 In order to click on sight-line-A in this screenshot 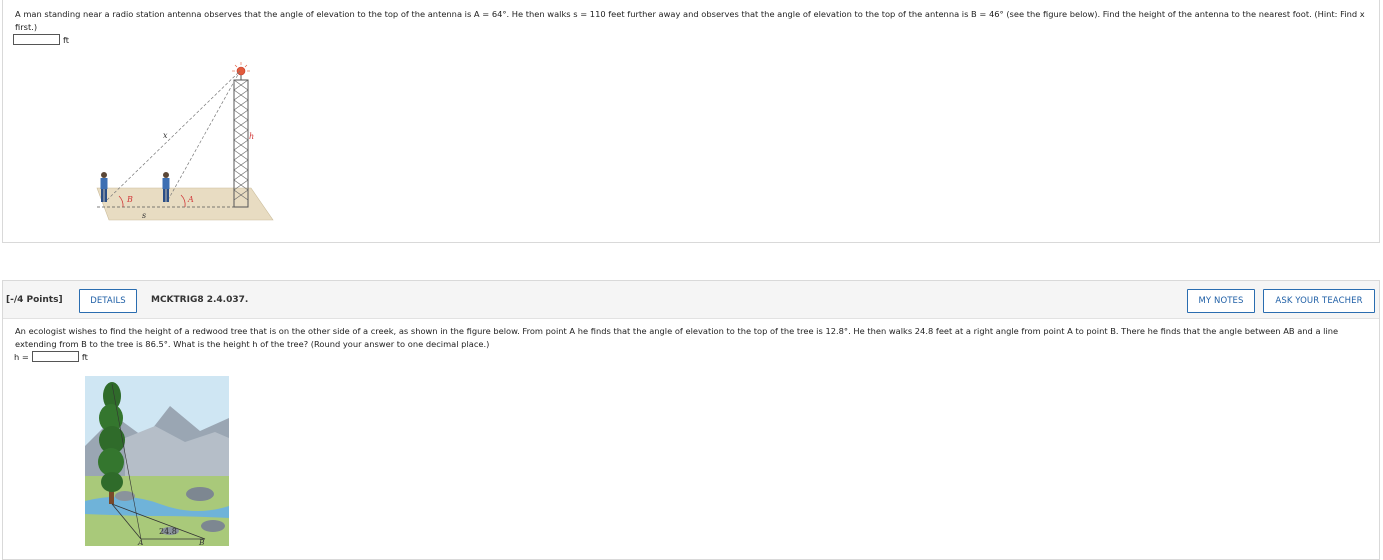, I will do `click(204, 135)`.